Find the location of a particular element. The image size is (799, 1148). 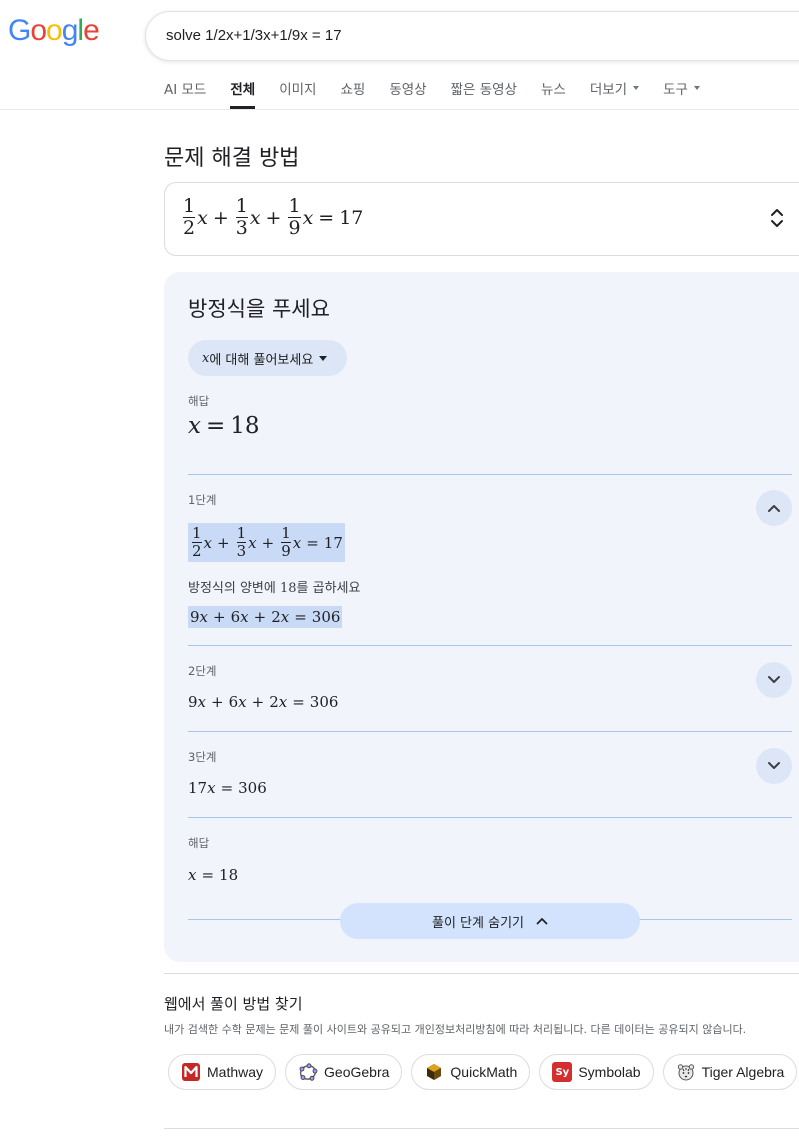

source-chip-tiger-algebra: Tiger Algebra is located at coordinates (730, 1072).